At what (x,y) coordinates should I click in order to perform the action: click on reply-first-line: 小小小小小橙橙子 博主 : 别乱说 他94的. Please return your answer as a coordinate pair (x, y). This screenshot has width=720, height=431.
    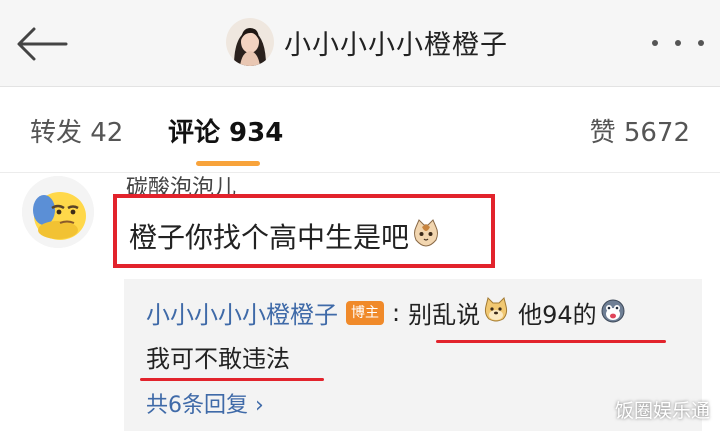
    Looking at the image, I should click on (386, 312).